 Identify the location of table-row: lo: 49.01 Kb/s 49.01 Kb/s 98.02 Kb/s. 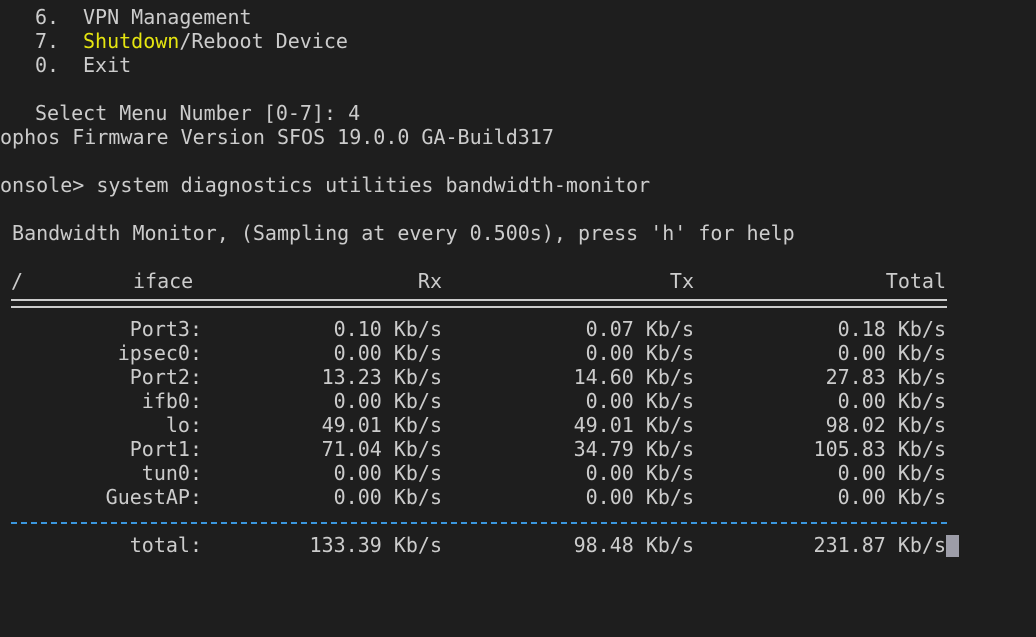
(518, 425).